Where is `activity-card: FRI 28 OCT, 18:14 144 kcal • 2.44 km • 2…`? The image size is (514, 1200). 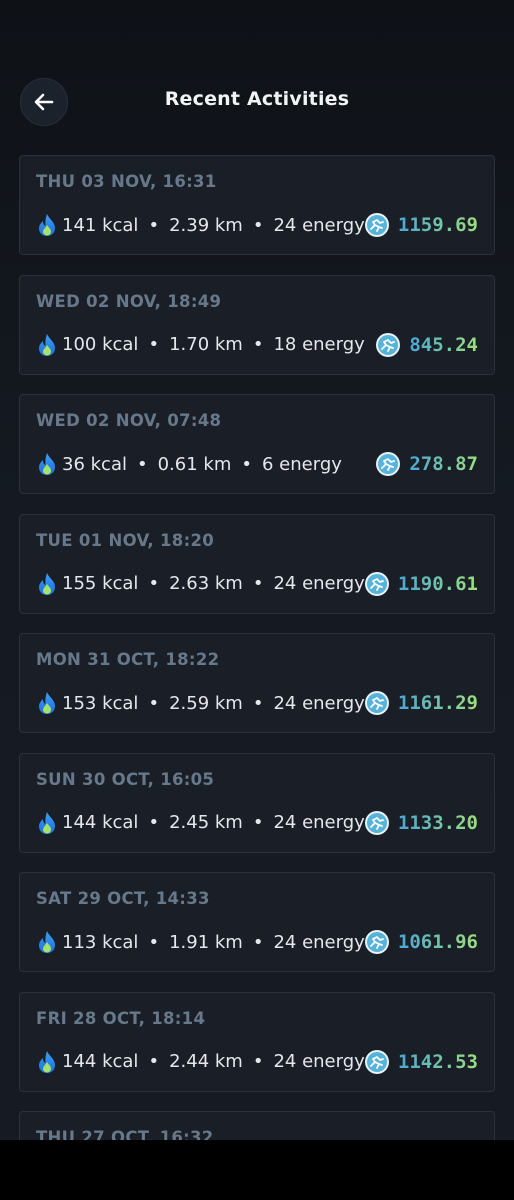 activity-card: FRI 28 OCT, 18:14 144 kcal • 2.44 km • 2… is located at coordinates (257, 1041).